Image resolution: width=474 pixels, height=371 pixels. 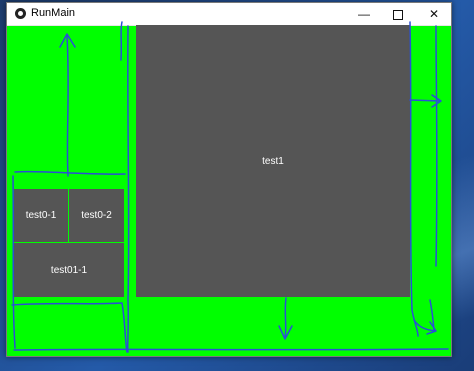 I want to click on minimize-icon: —, so click(x=364, y=14).